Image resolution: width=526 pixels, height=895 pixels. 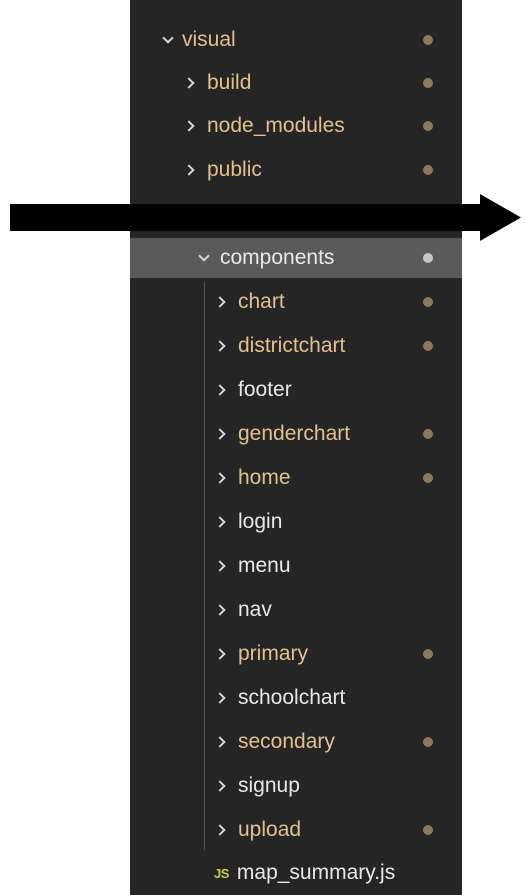 I want to click on file-label: map_summary.js, so click(x=316, y=872).